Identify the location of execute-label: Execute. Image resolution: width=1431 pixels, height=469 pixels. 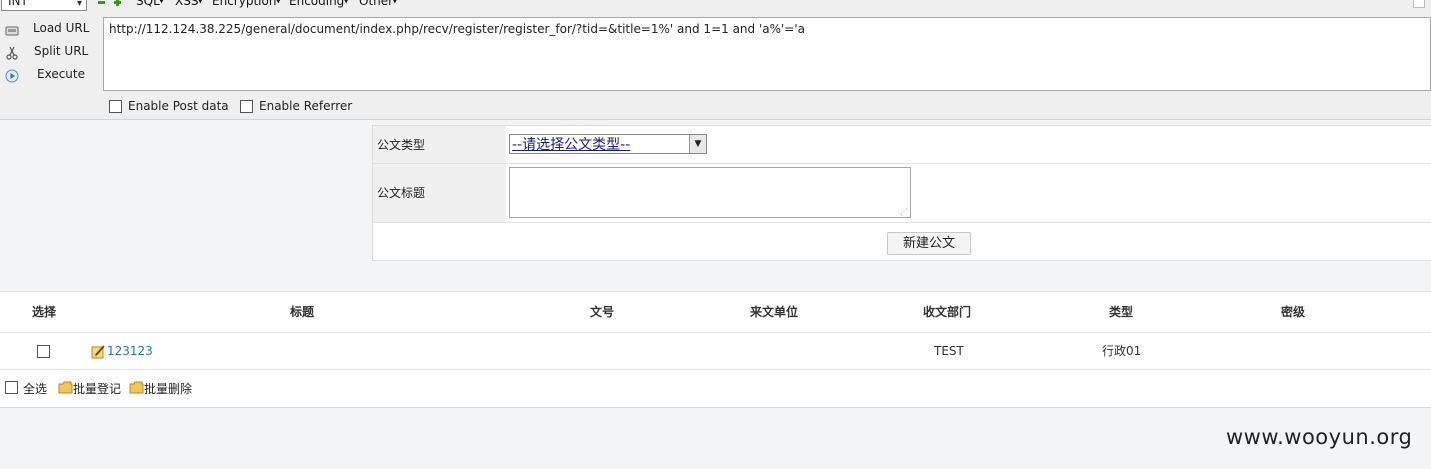
(61, 74).